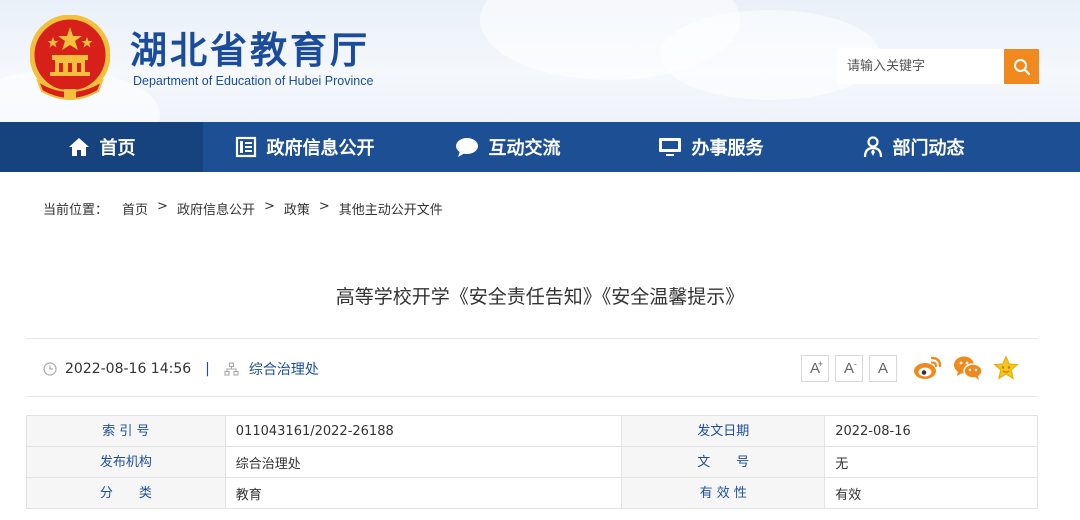 This screenshot has width=1080, height=520. I want to click on info-key: 发布机构, so click(126, 462).